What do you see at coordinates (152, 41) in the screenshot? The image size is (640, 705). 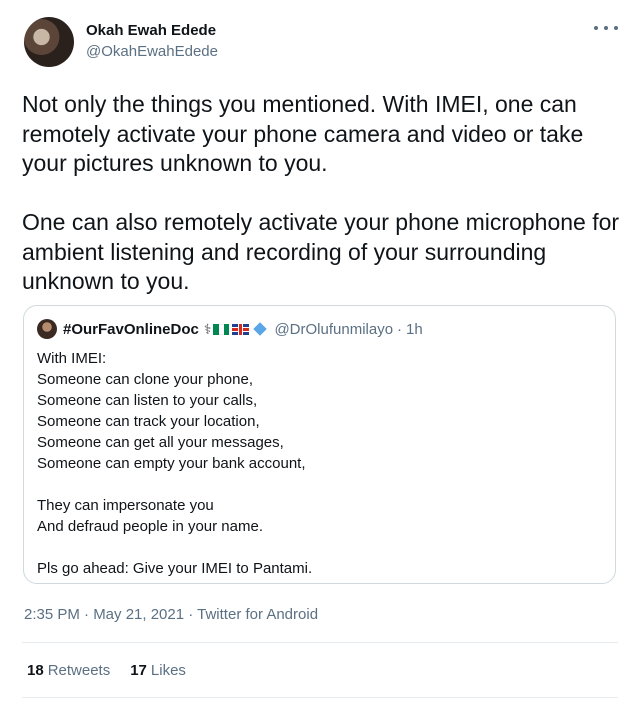 I see `author-info: Okah Ewah Edede @OkahEwahEdede` at bounding box center [152, 41].